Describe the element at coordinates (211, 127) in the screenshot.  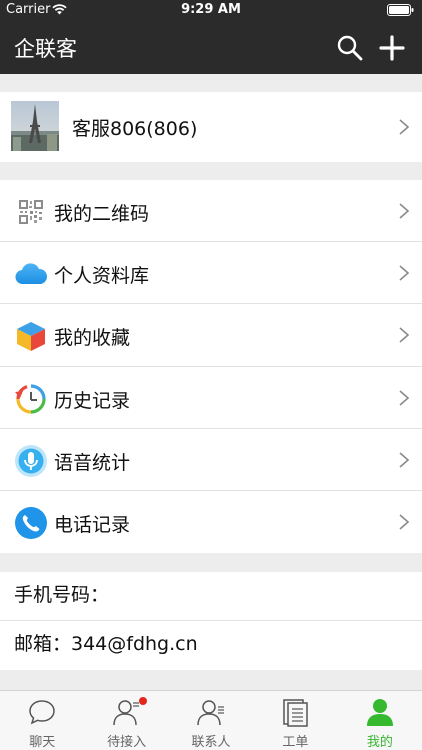
I see `profile-row: 客服806(806)` at that location.